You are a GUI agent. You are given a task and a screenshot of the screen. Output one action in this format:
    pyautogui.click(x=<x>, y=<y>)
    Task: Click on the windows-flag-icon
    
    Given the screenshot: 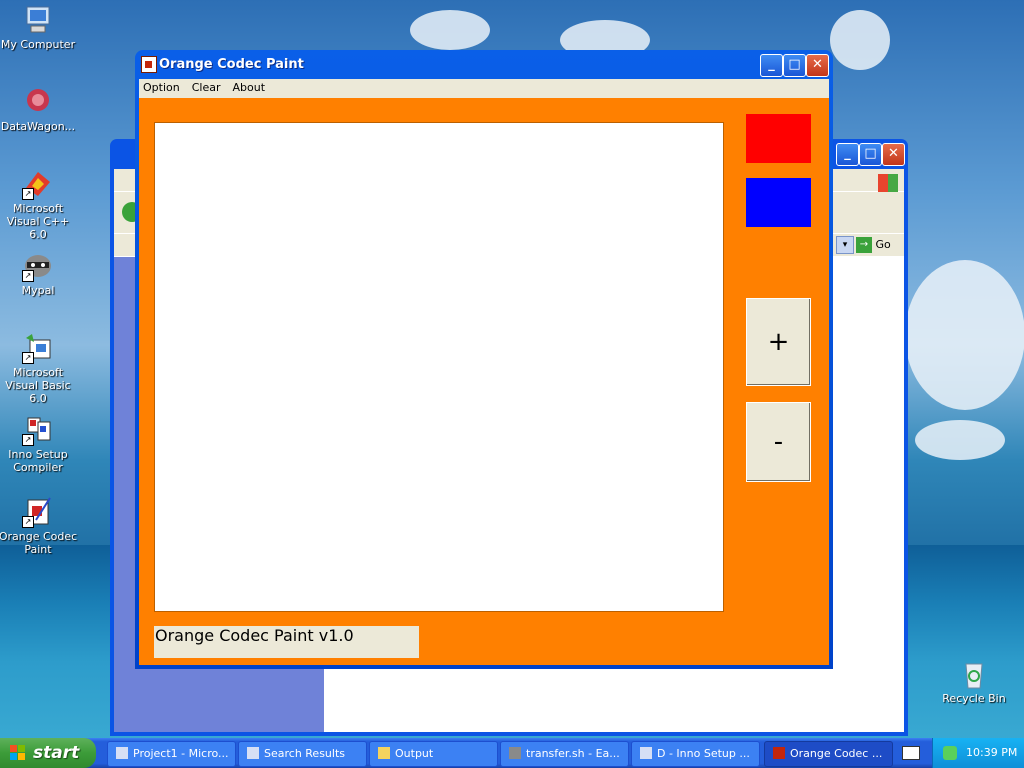 What is the action you would take?
    pyautogui.click(x=18, y=753)
    